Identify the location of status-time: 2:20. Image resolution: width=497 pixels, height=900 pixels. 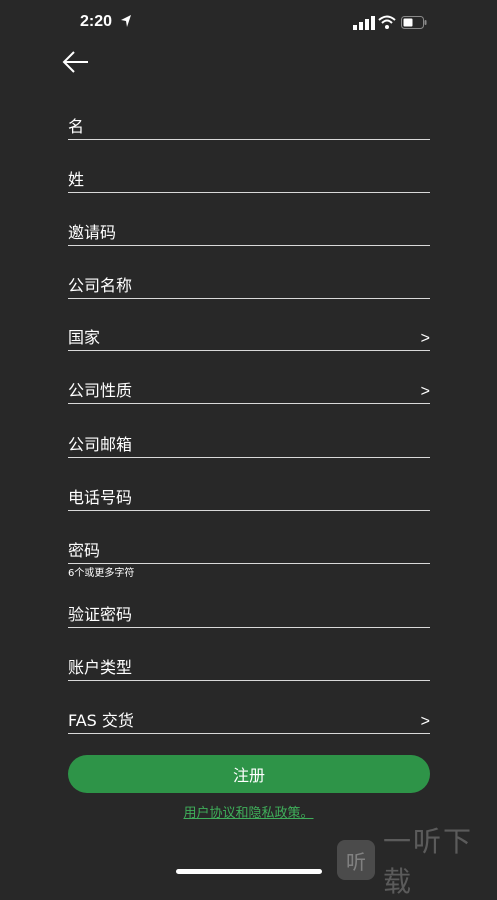
(96, 21).